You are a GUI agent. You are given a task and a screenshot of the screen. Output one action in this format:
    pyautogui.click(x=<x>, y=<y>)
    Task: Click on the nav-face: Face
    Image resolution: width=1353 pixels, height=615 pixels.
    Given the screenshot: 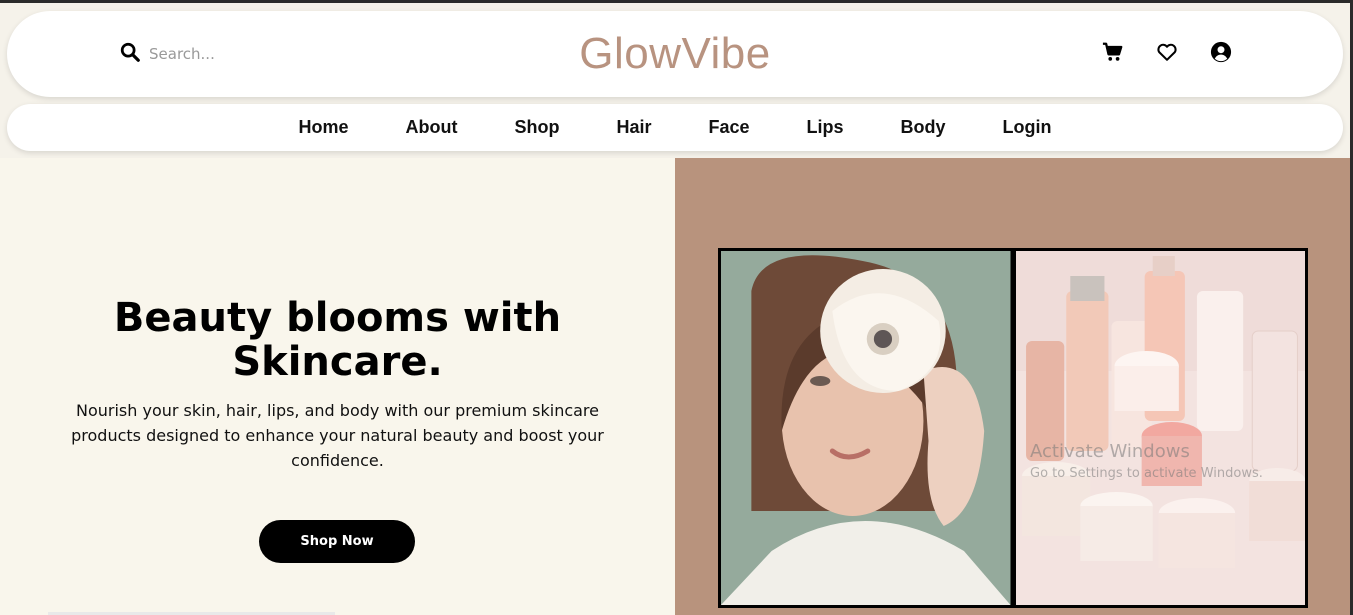 What is the action you would take?
    pyautogui.click(x=728, y=127)
    